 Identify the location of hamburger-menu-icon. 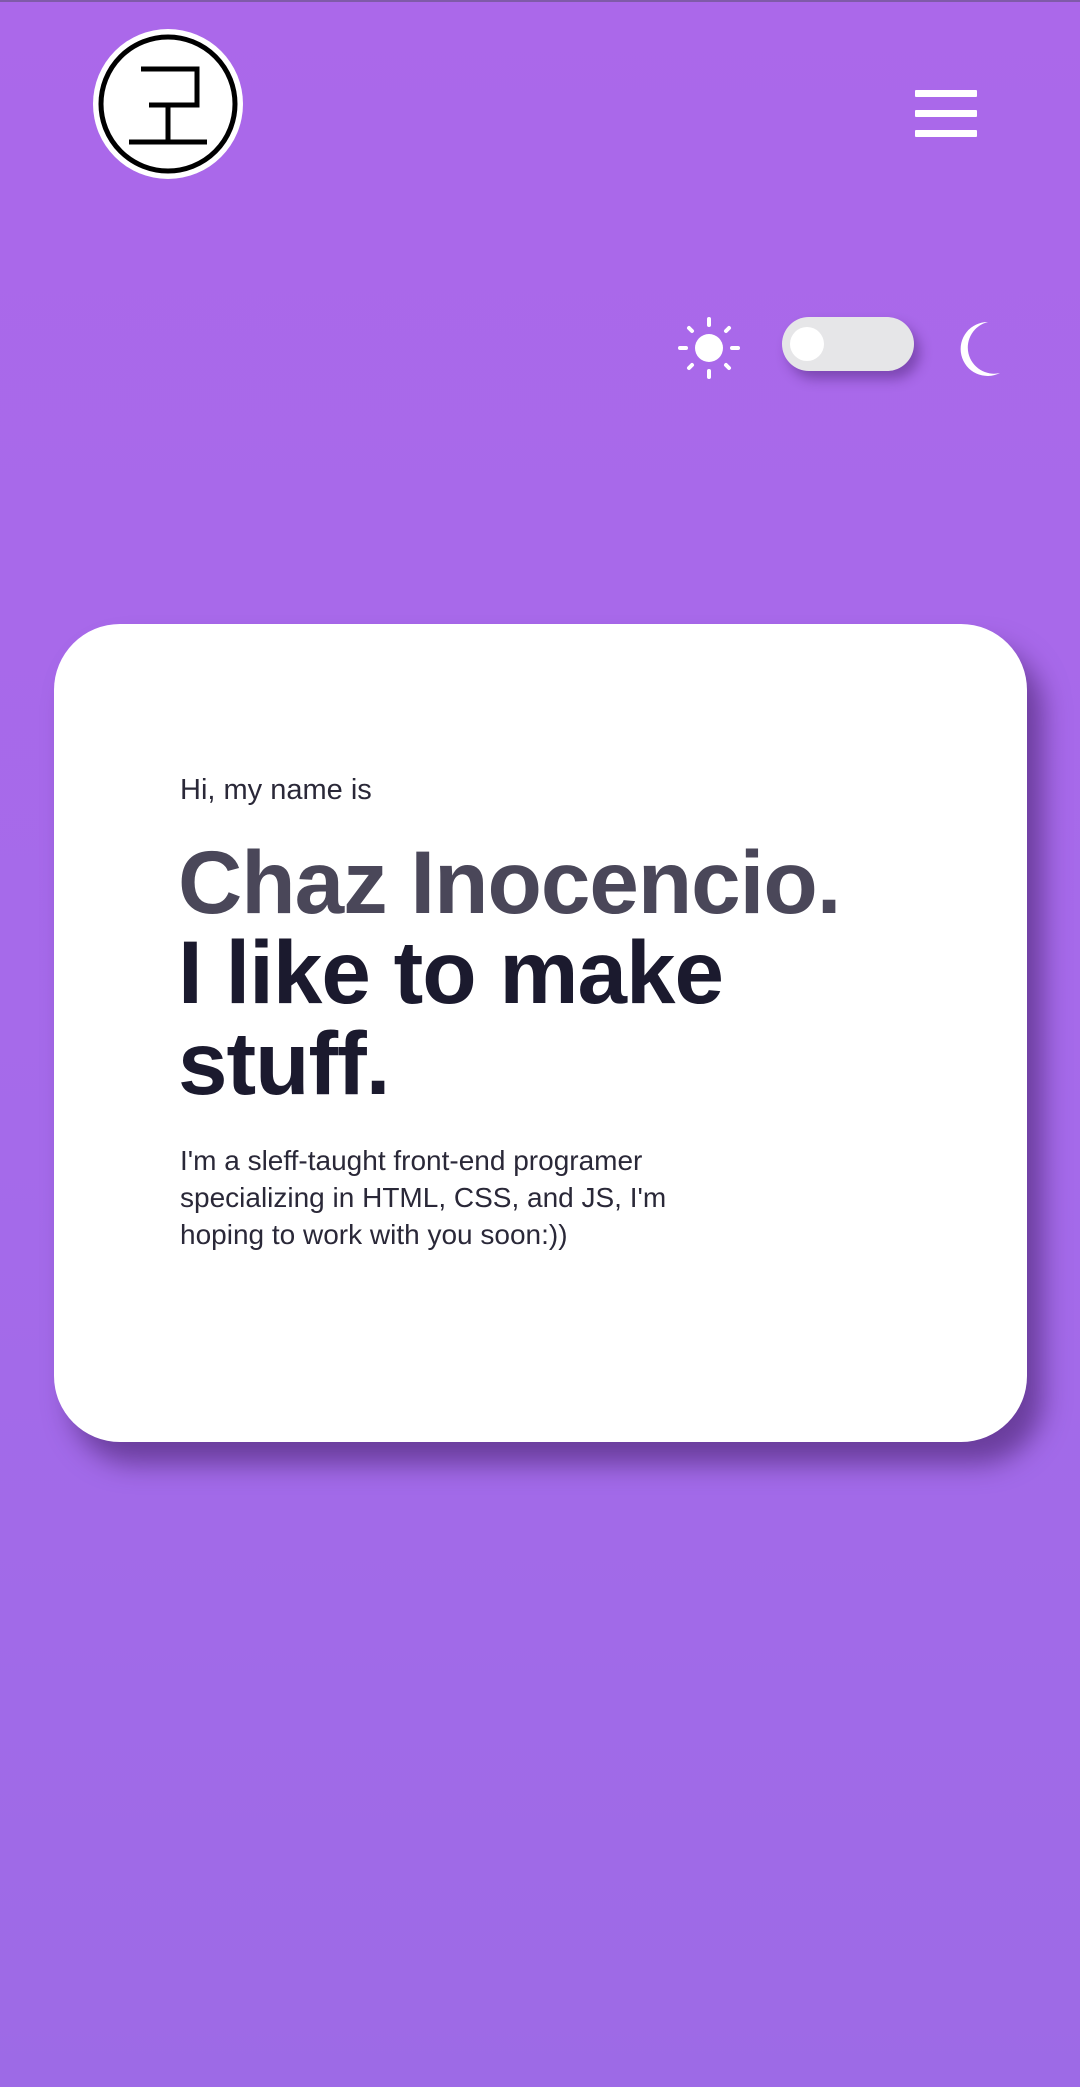
(946, 113).